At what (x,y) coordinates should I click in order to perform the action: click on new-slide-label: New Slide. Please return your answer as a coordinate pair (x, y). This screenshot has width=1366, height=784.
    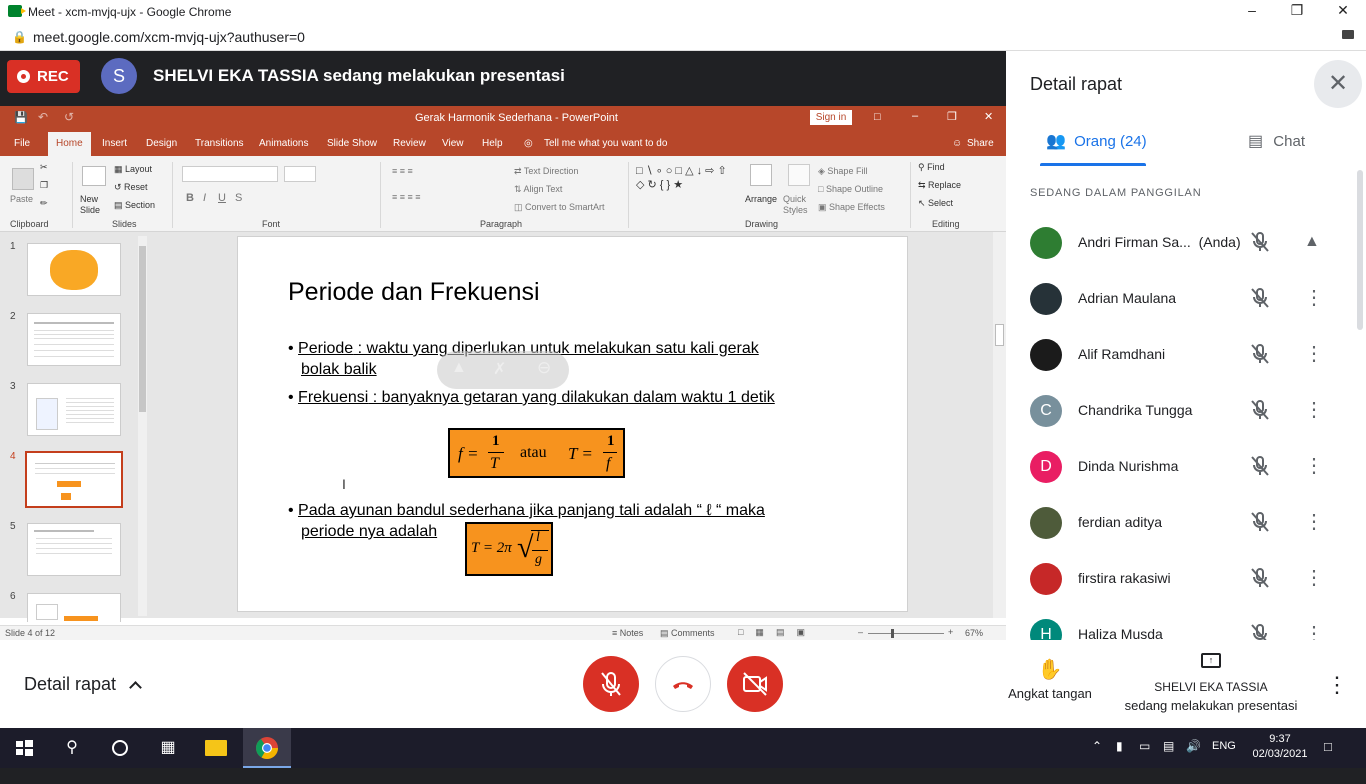
    Looking at the image, I should click on (90, 204).